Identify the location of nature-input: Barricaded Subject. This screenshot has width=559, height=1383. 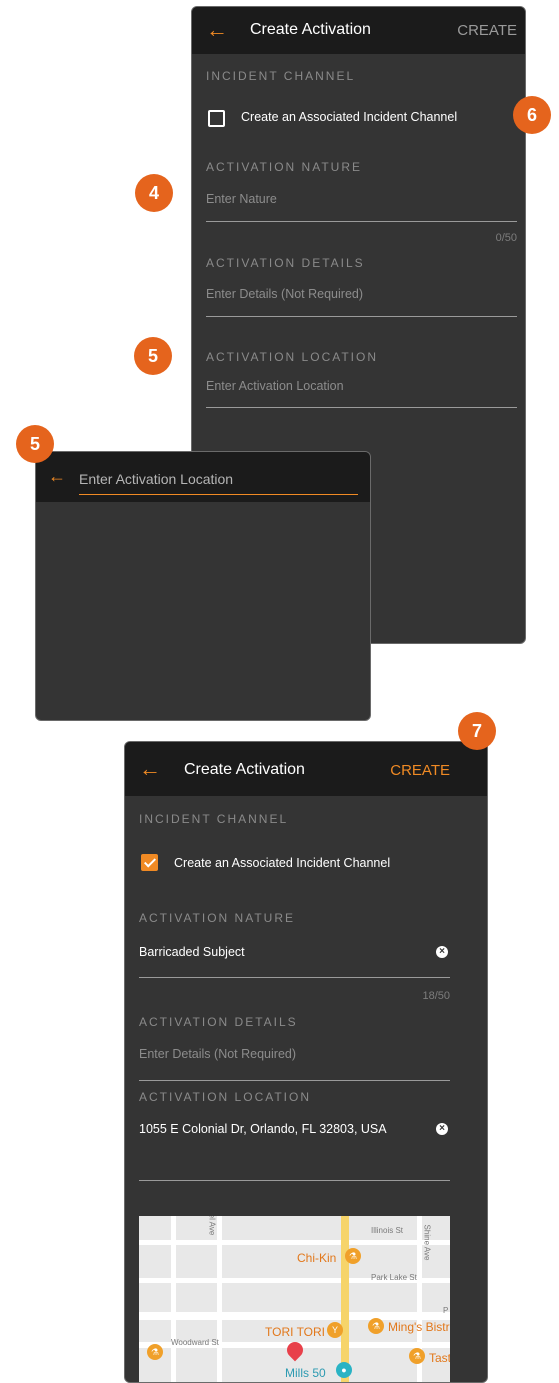
(192, 952).